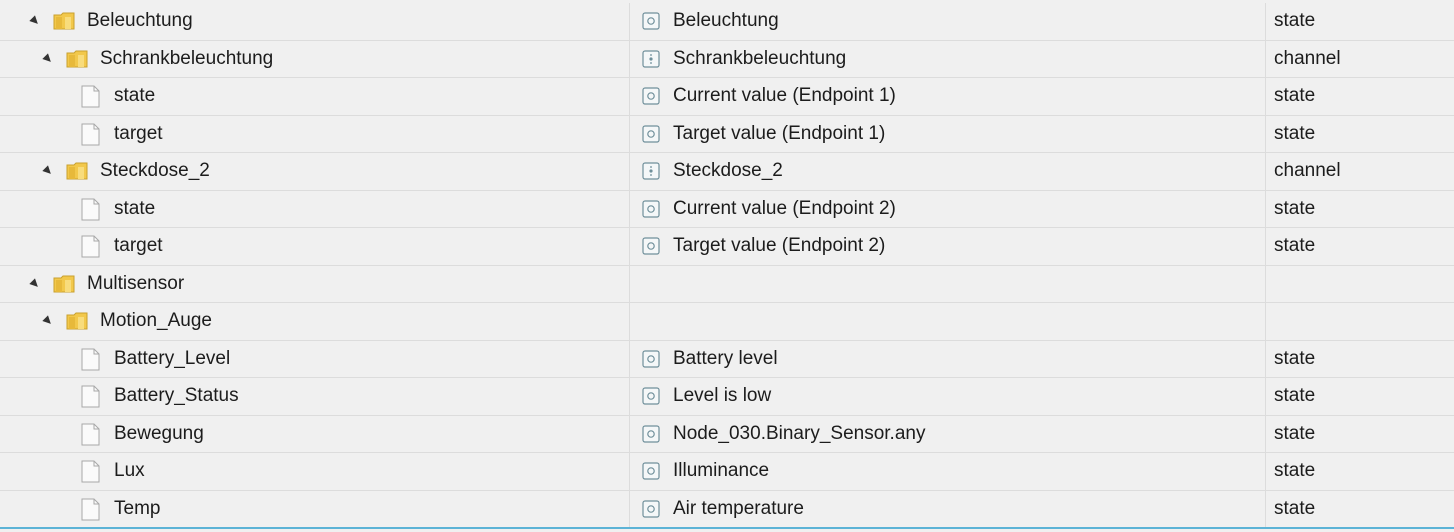 This screenshot has width=1454, height=532. What do you see at coordinates (315, 358) in the screenshot?
I see `name-cell: Battery_Level` at bounding box center [315, 358].